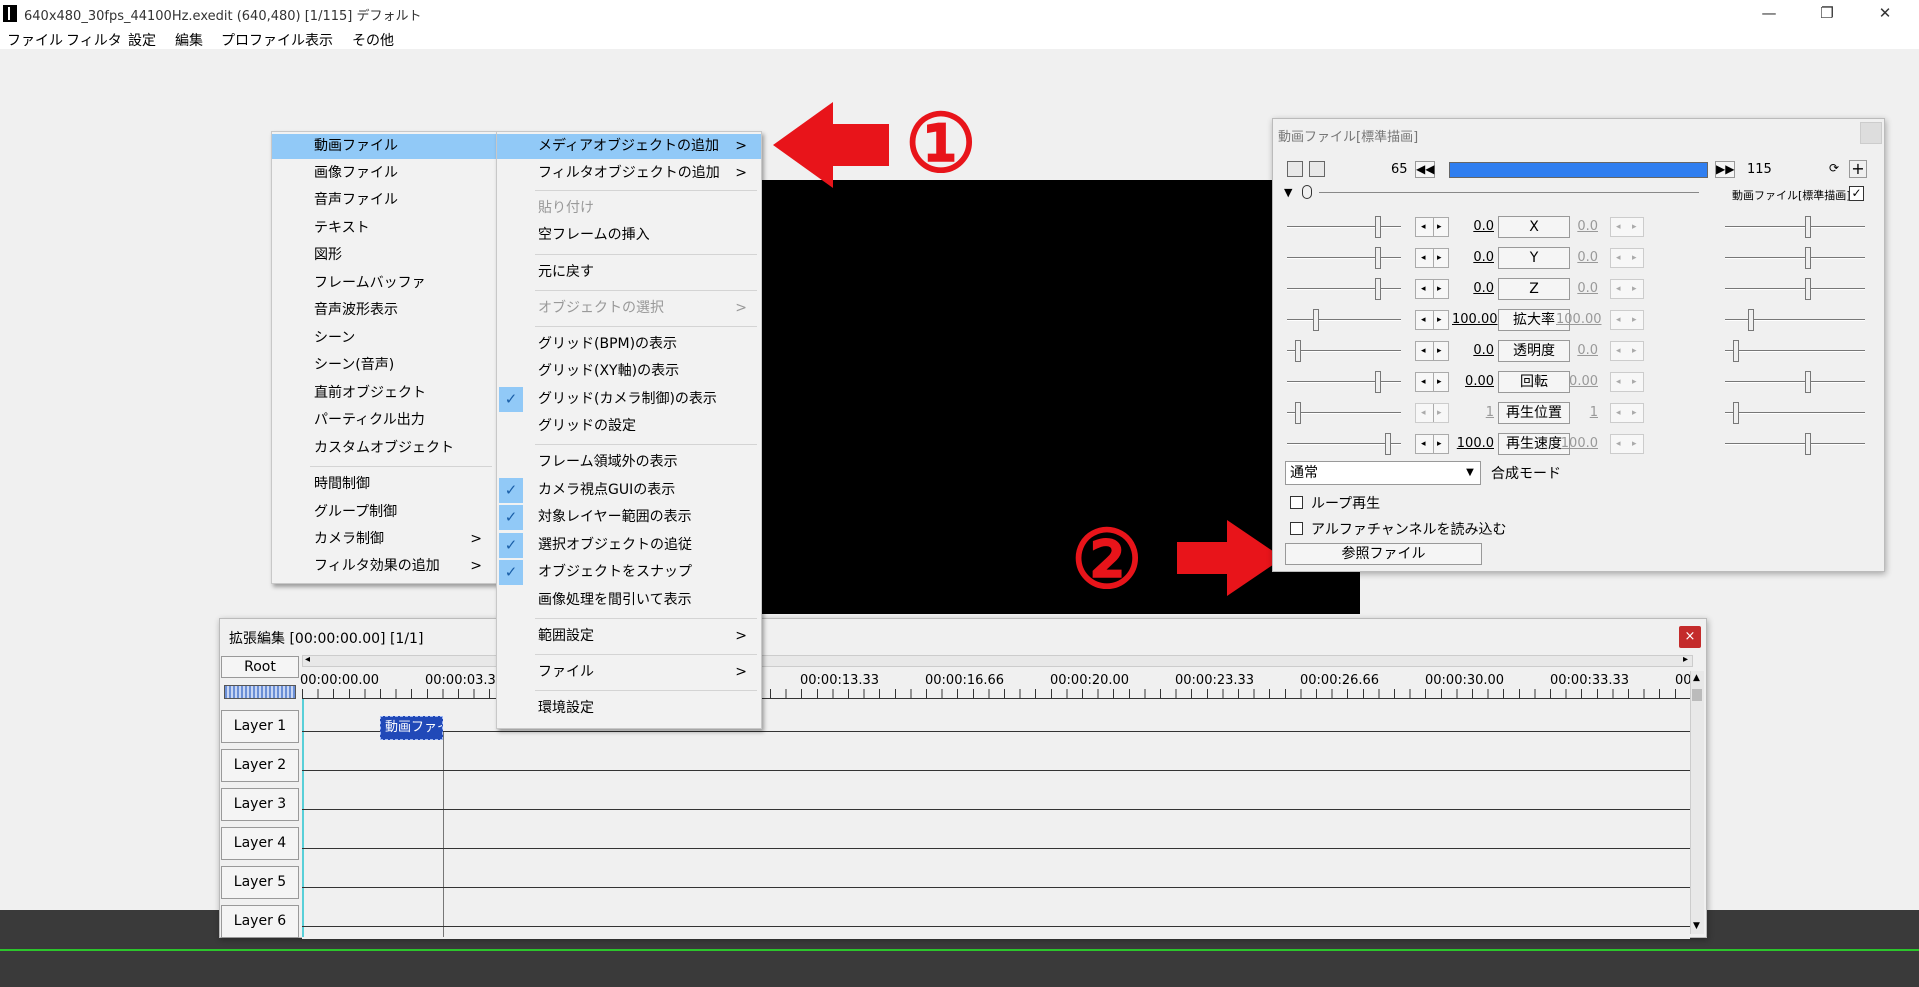  I want to click on y-left-slider-track, so click(1344, 258).